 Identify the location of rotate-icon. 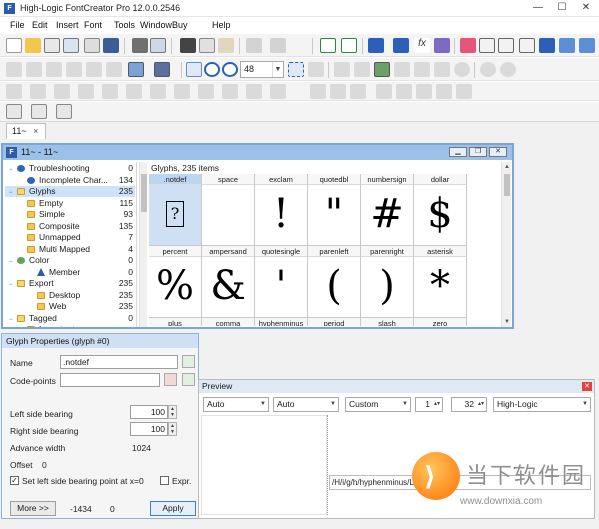
(342, 69).